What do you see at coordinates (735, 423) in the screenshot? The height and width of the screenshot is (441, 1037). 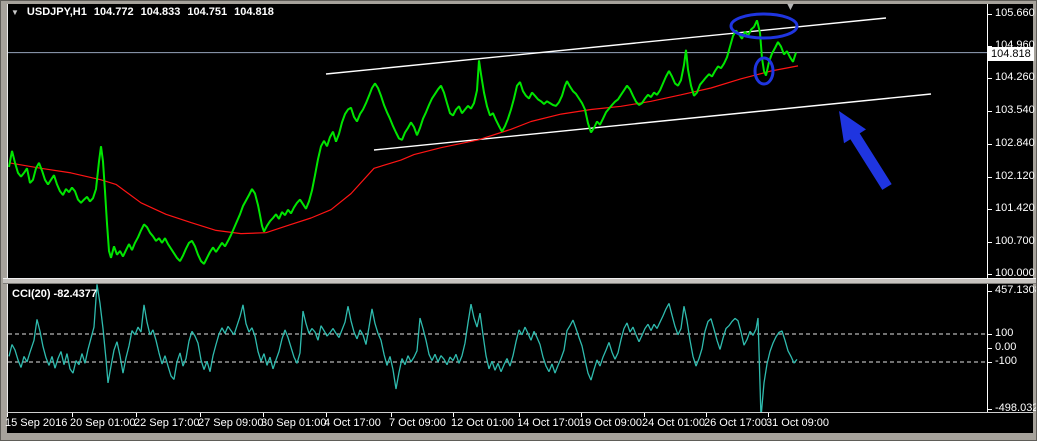 I see `time-axis-tick-label: 26 Oct 17:00` at bounding box center [735, 423].